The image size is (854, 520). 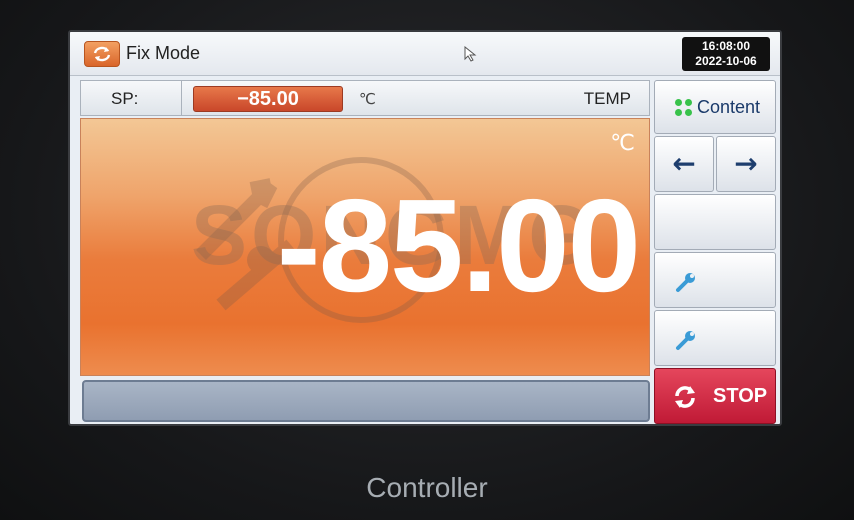 What do you see at coordinates (425, 54) in the screenshot?
I see `title-bar: Fix Mode 16:08:00 2022-10-06` at bounding box center [425, 54].